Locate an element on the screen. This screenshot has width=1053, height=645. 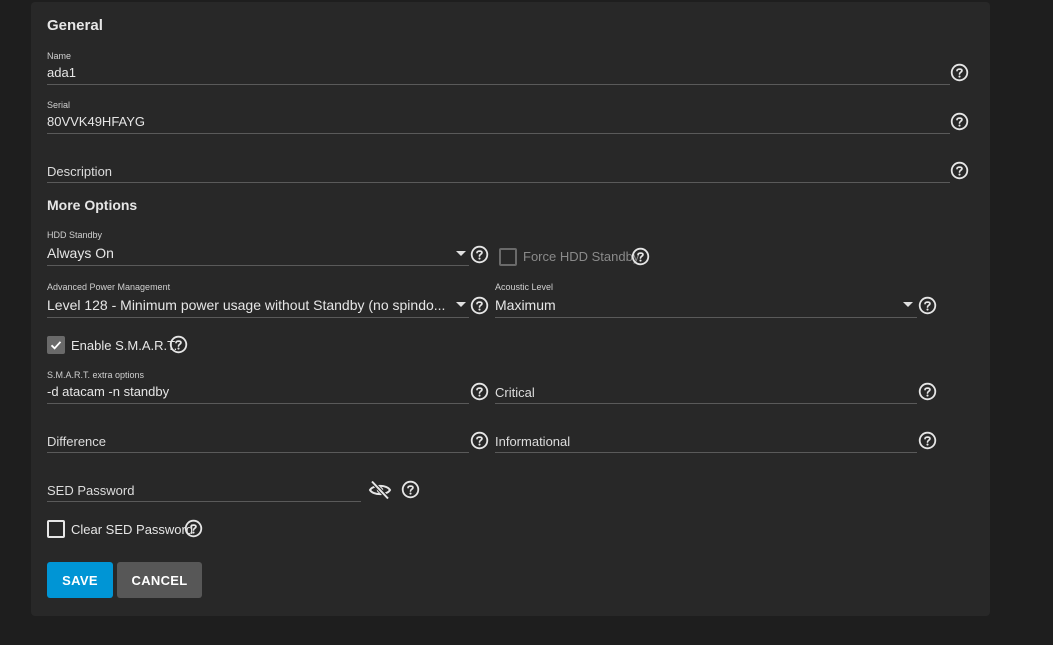
smart-extra-help-icon is located at coordinates (479, 391).